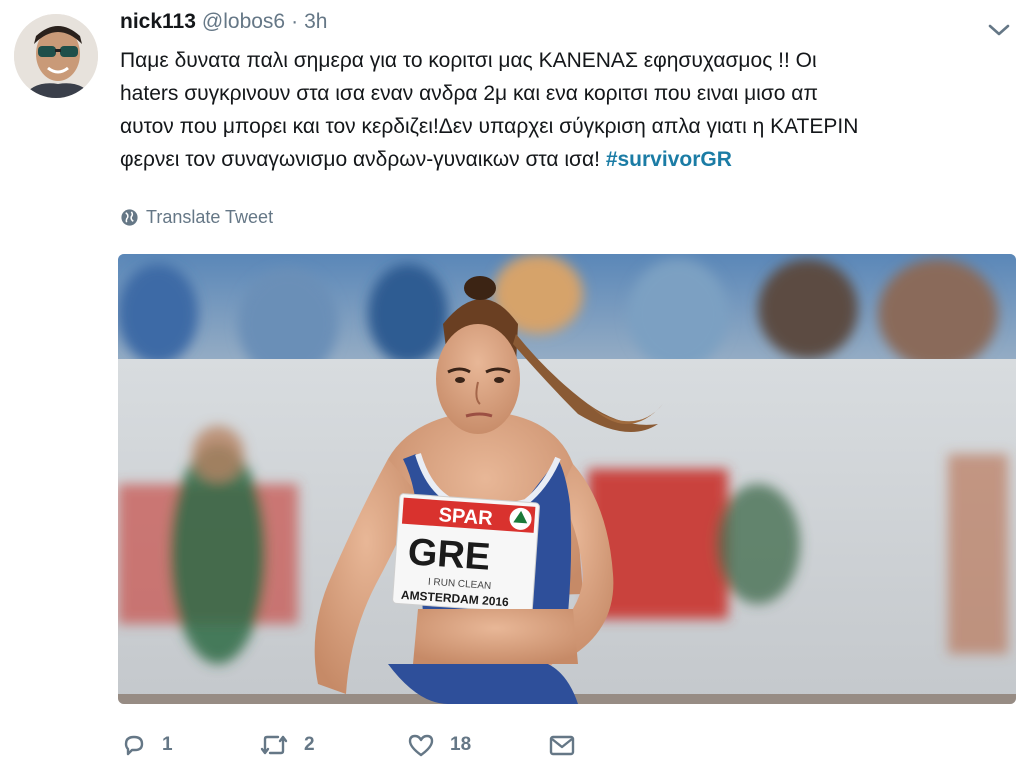 The height and width of the screenshot is (767, 1024). Describe the element at coordinates (210, 216) in the screenshot. I see `translate-label: Translate Tweet` at that location.